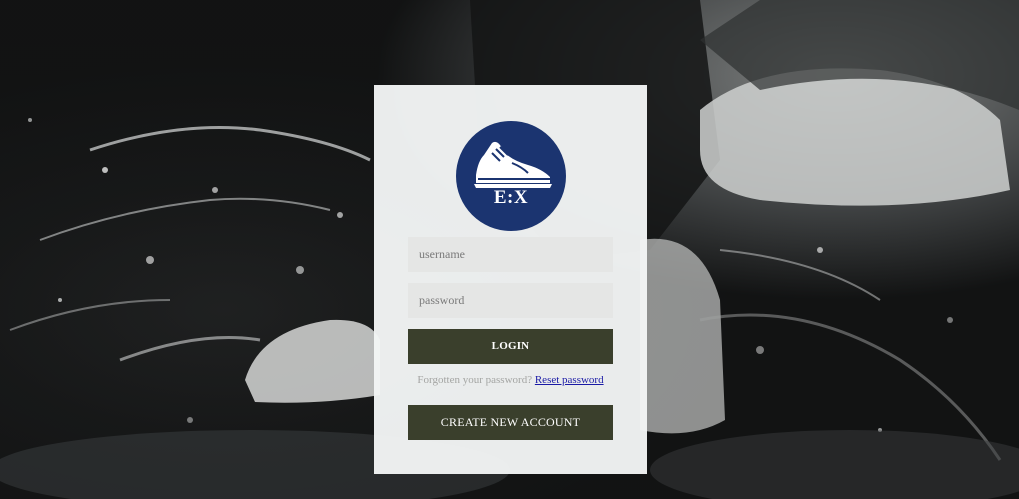 The image size is (1019, 499). I want to click on password-input, so click(510, 300).